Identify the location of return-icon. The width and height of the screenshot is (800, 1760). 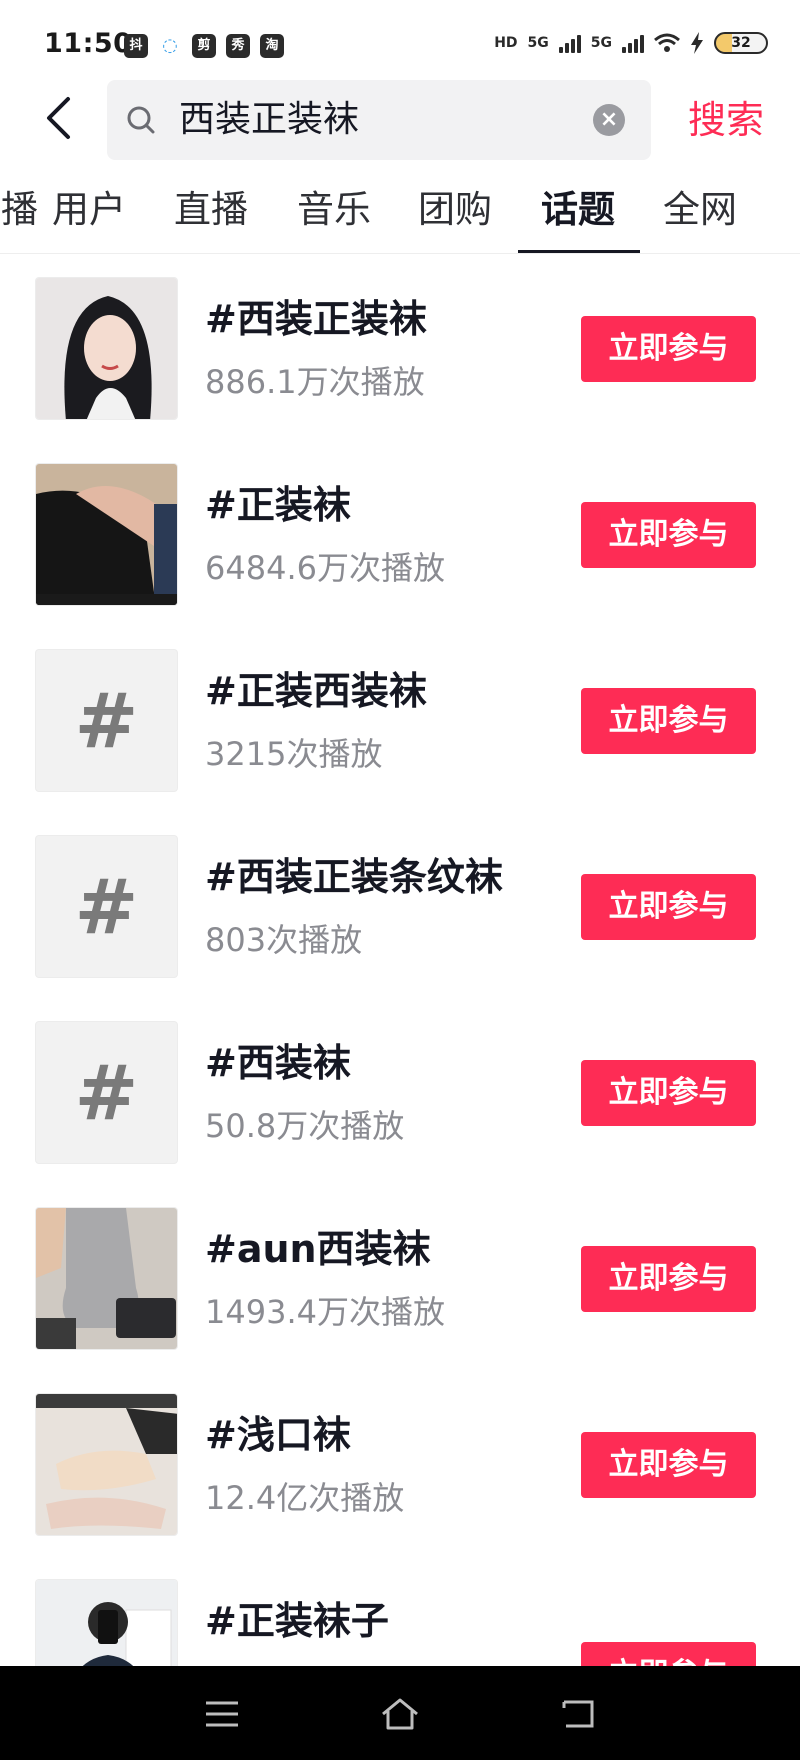
(578, 1714).